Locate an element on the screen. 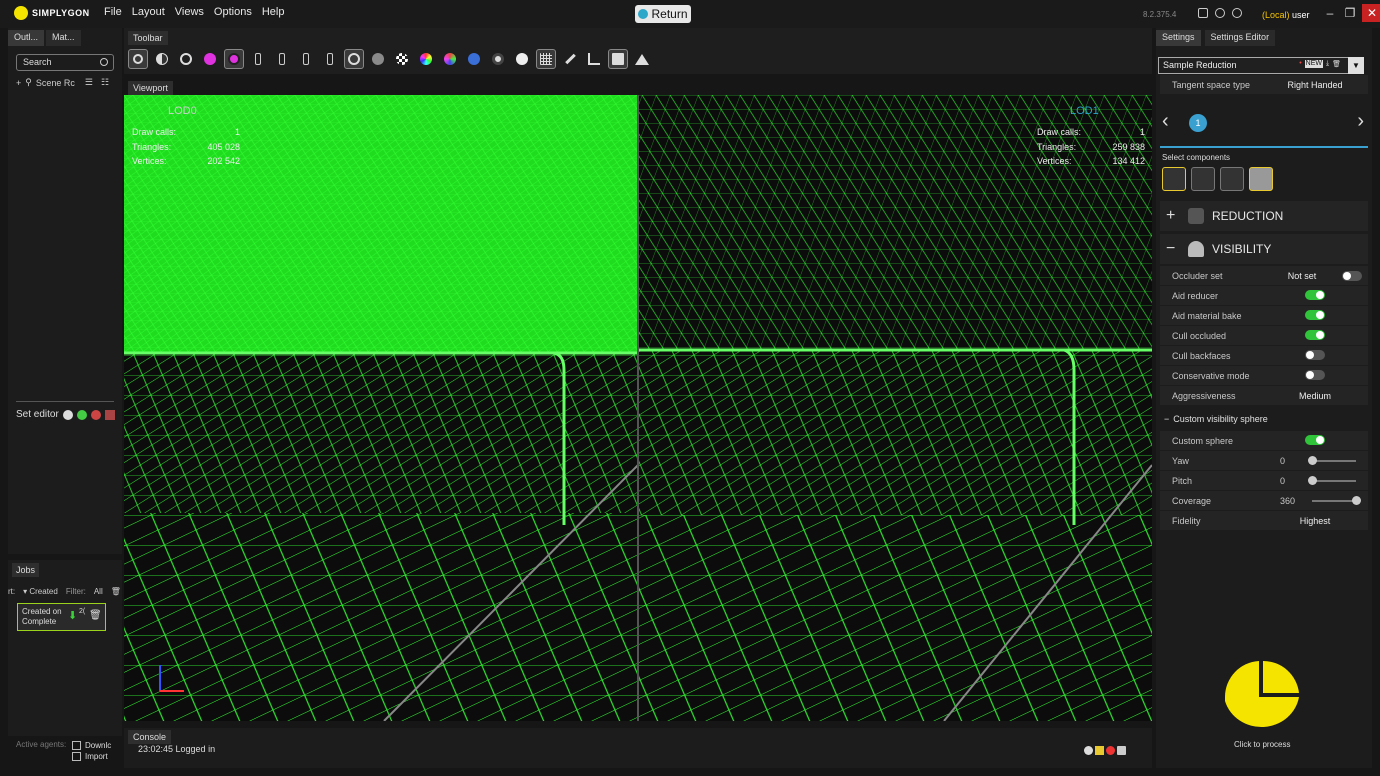  bone-component-icon is located at coordinates (1232, 179).